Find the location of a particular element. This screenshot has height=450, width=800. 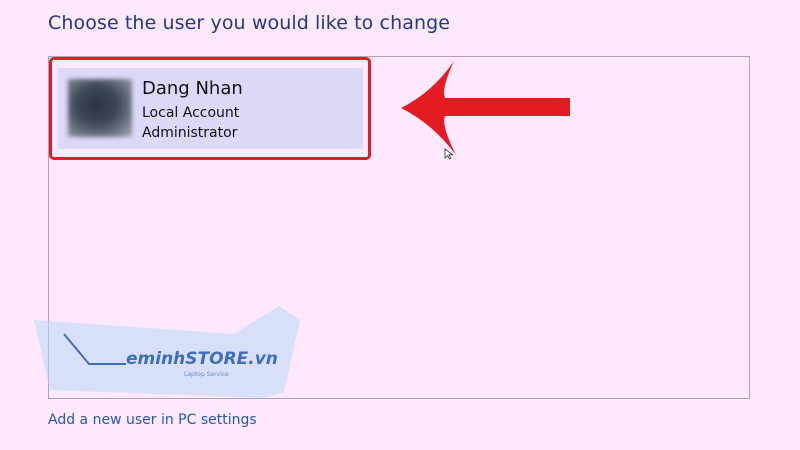

page-title: Choose the user you would like to change is located at coordinates (249, 23).